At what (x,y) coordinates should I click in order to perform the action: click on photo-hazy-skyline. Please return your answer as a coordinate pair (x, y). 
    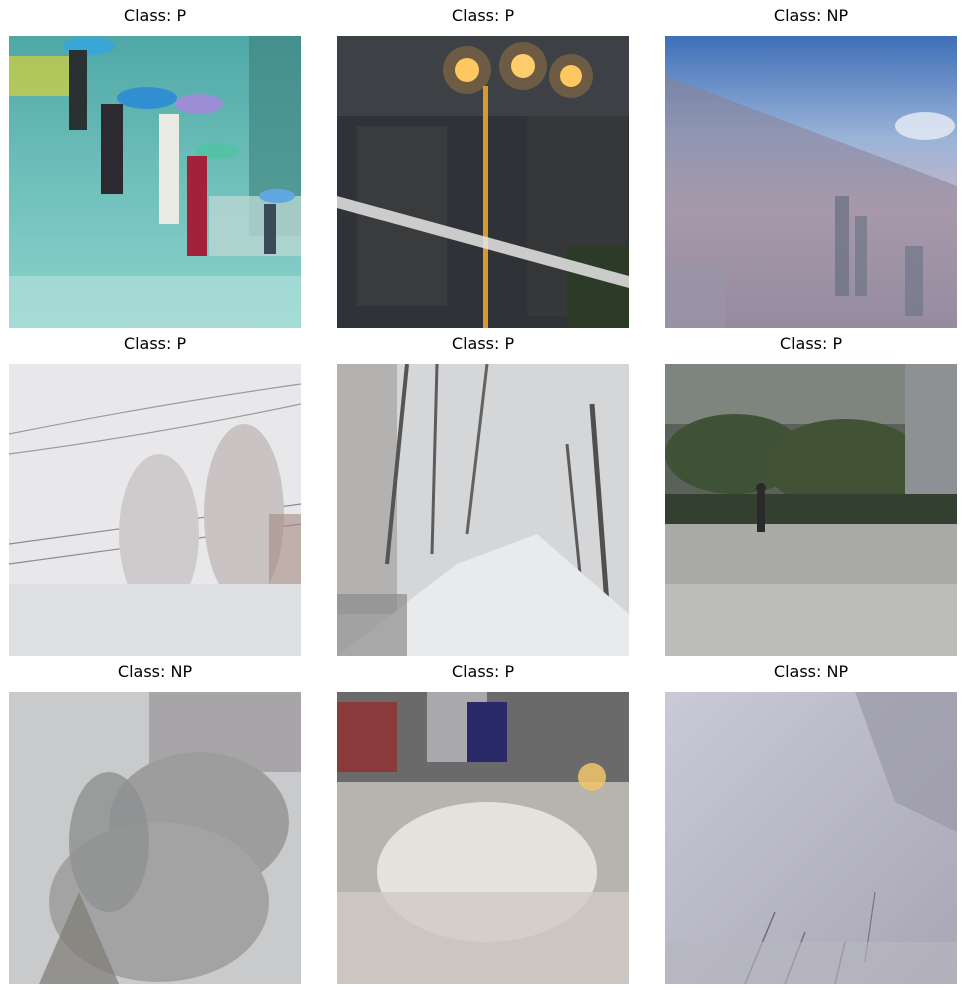
    Looking at the image, I should click on (811, 182).